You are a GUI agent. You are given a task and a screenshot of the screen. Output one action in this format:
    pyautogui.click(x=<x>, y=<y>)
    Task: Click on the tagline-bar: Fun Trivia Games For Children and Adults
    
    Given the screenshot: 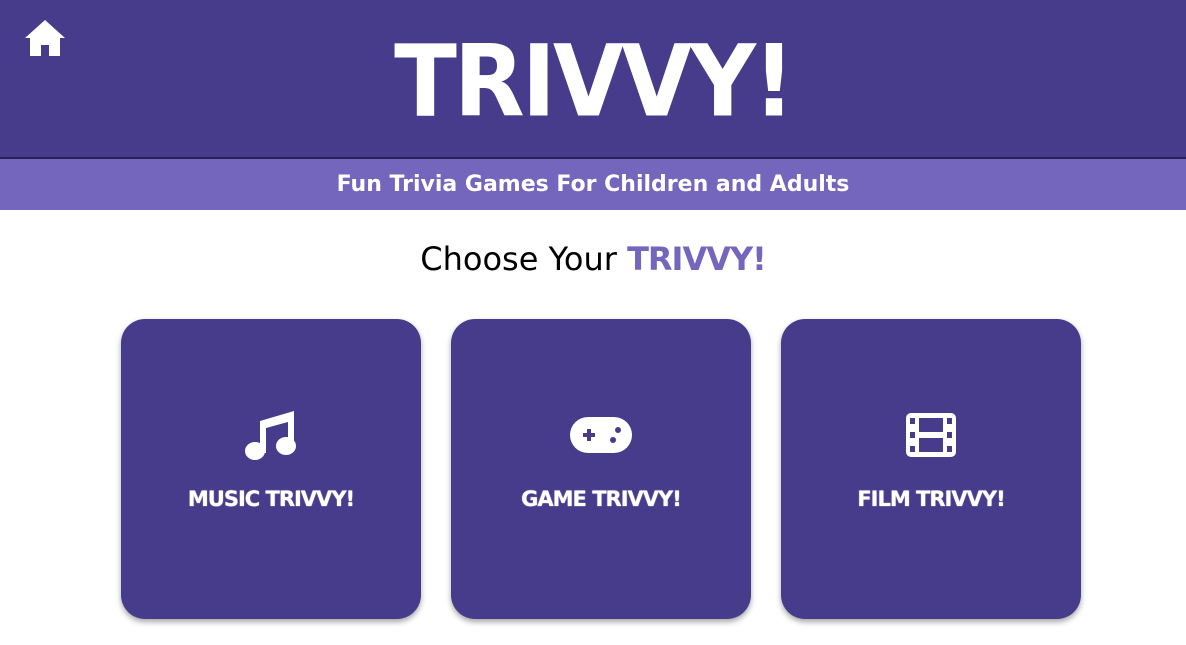 What is the action you would take?
    pyautogui.click(x=593, y=184)
    